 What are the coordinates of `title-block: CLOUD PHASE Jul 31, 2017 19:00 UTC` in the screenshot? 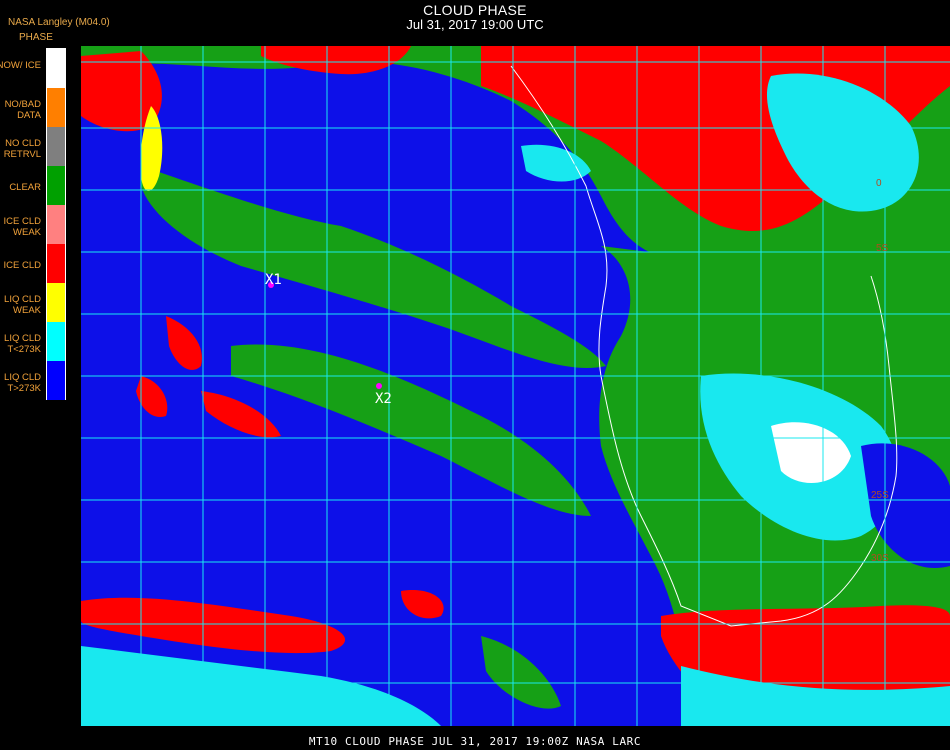 It's located at (475, 17).